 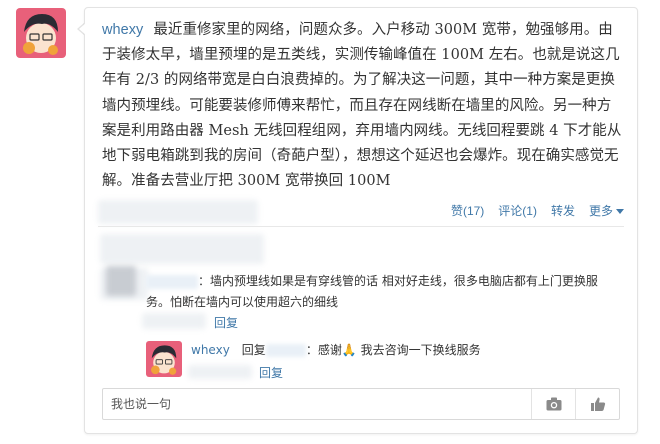 What do you see at coordinates (253, 350) in the screenshot?
I see `reply-prefix: 回复` at bounding box center [253, 350].